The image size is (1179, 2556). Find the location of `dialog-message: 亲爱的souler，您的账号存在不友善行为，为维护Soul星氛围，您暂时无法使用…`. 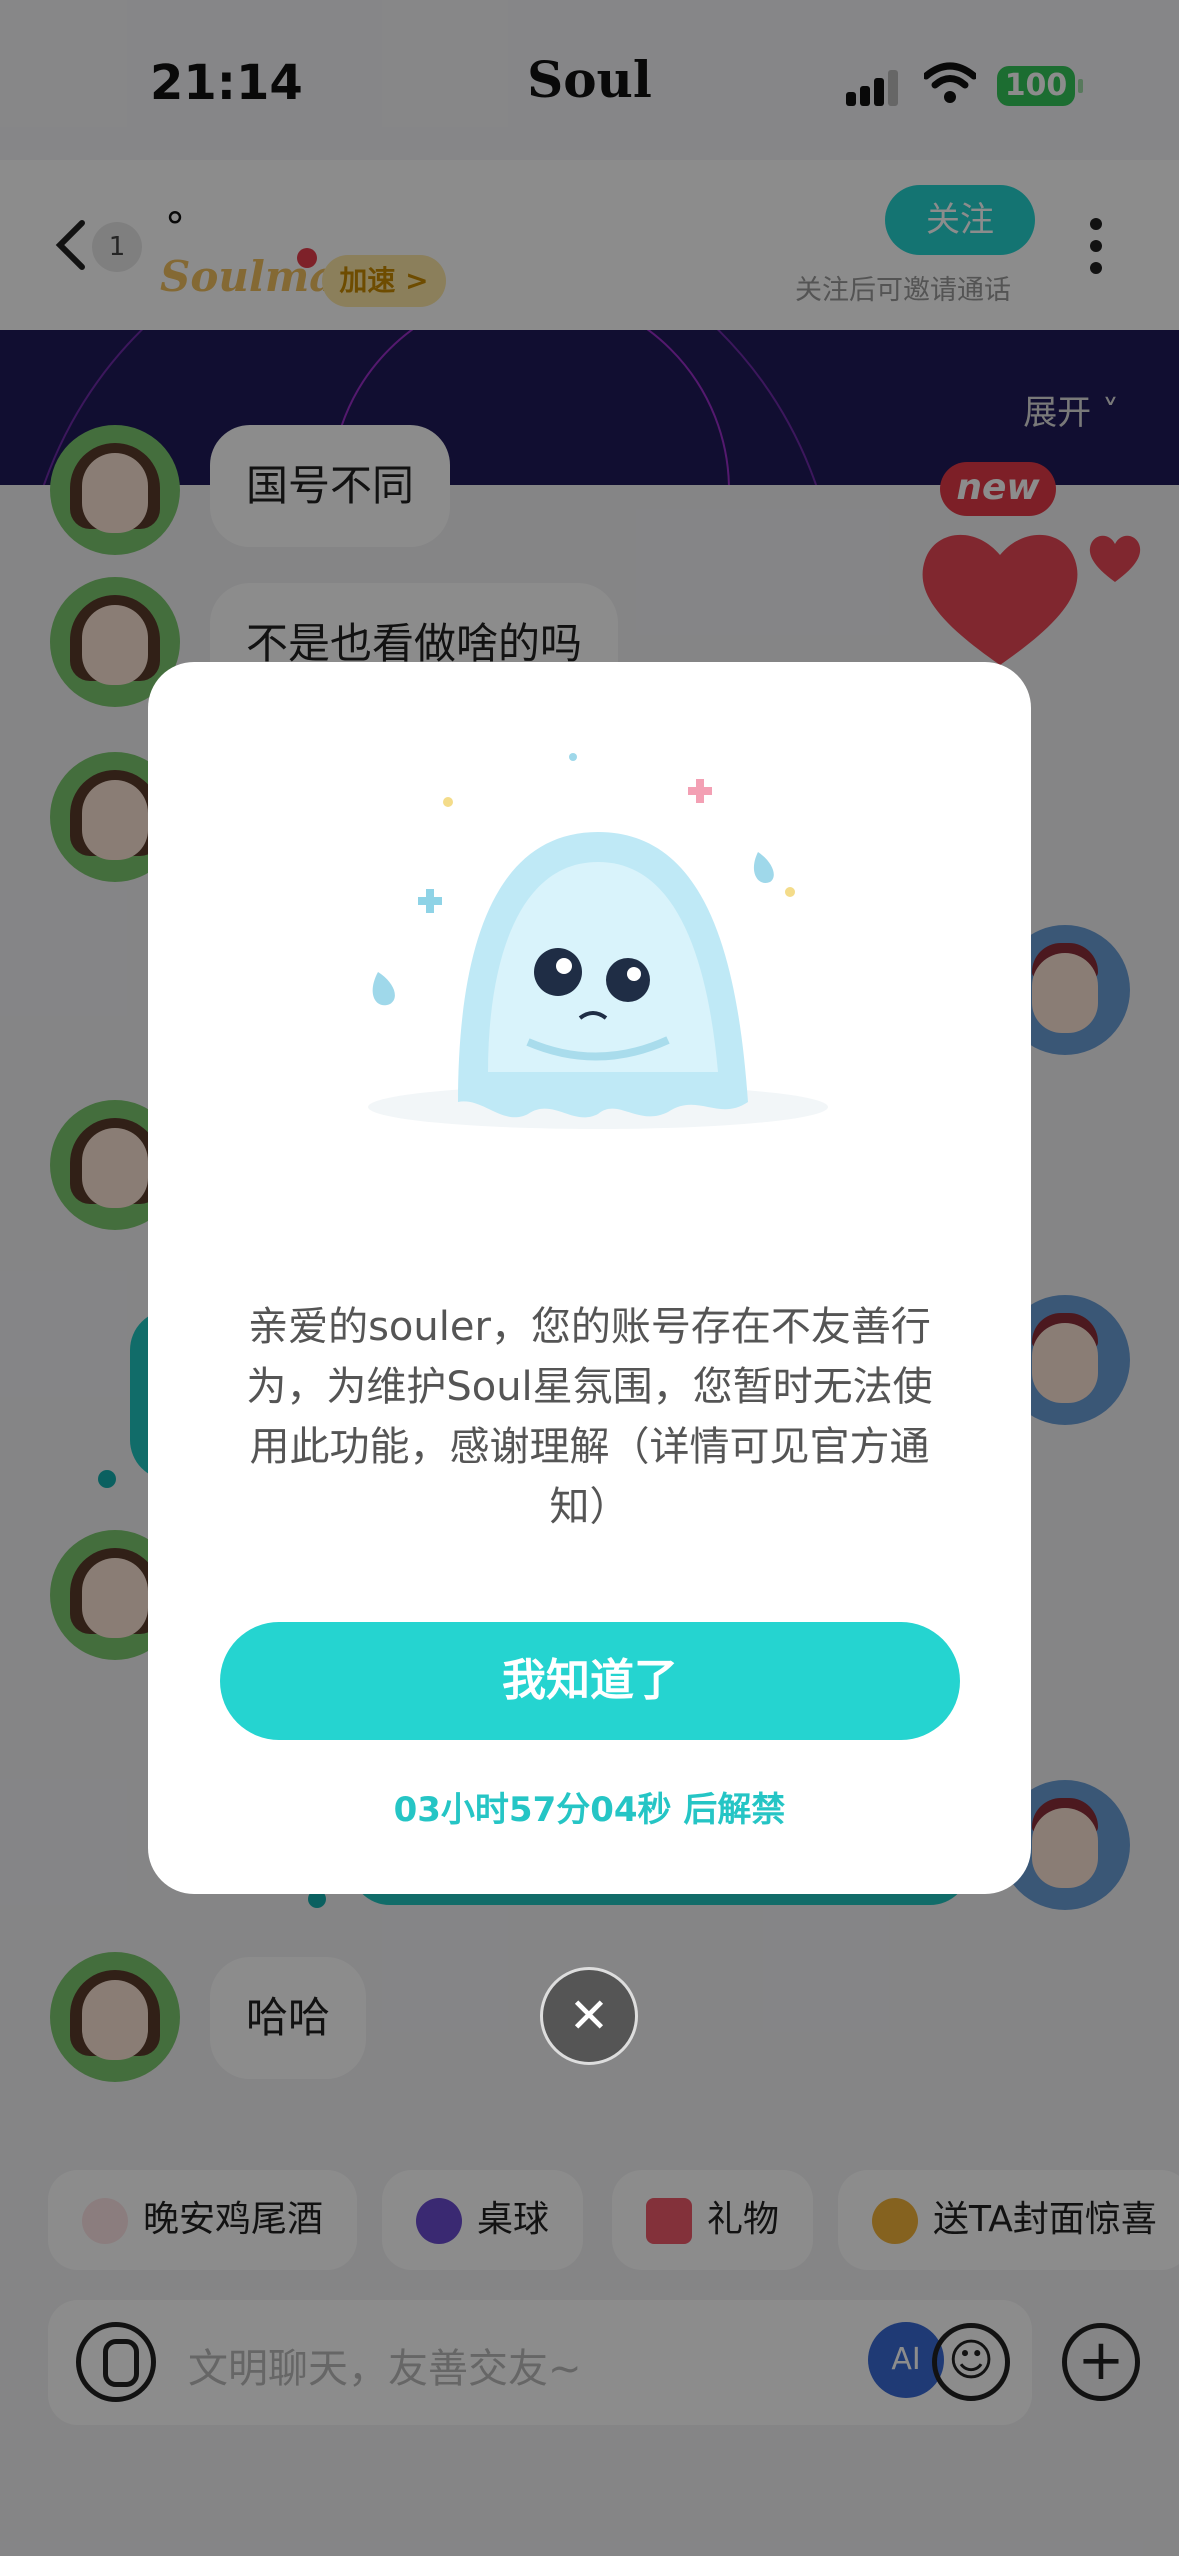

dialog-message: 亲爱的souler，您的账号存在不友善行为，为维护Soul星氛围，您暂时无法使用… is located at coordinates (589, 1417).